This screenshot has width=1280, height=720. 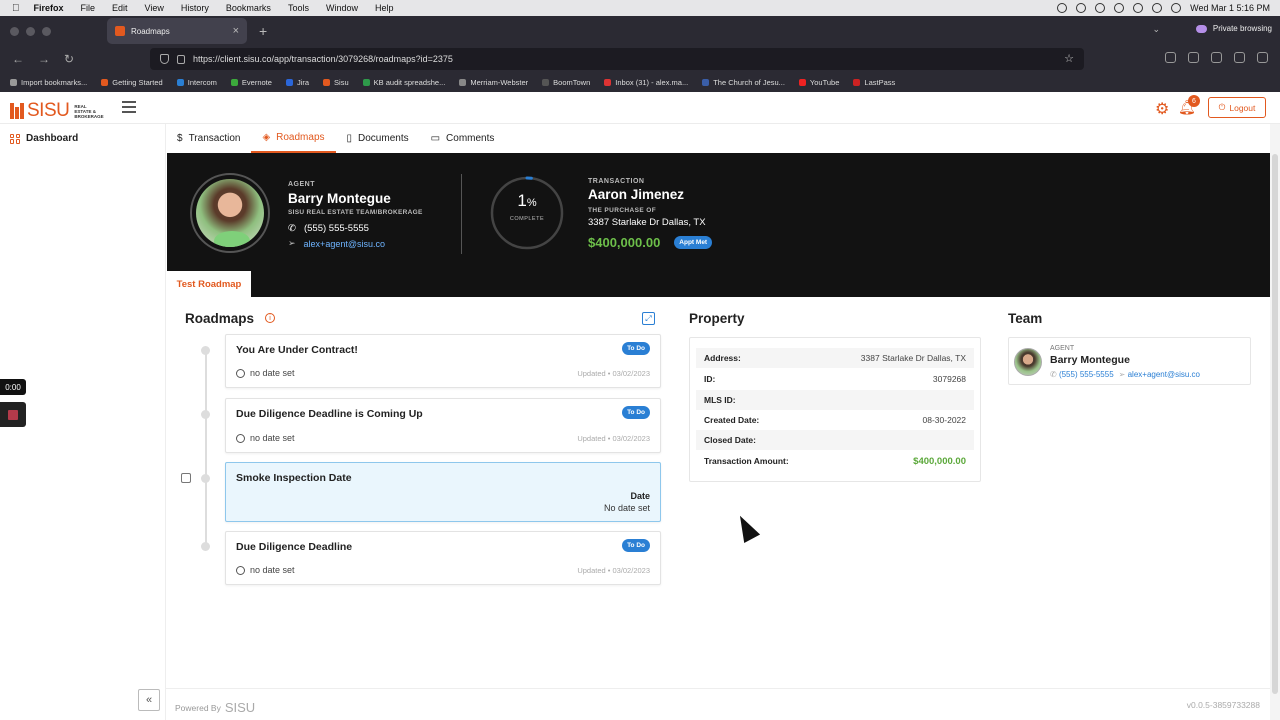 I want to click on private-mask-icon, so click(x=1201, y=28).